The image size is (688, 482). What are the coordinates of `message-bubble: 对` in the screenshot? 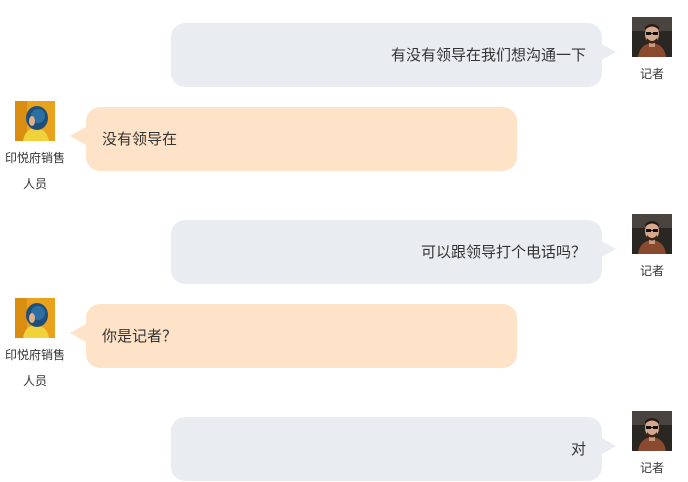 It's located at (386, 449).